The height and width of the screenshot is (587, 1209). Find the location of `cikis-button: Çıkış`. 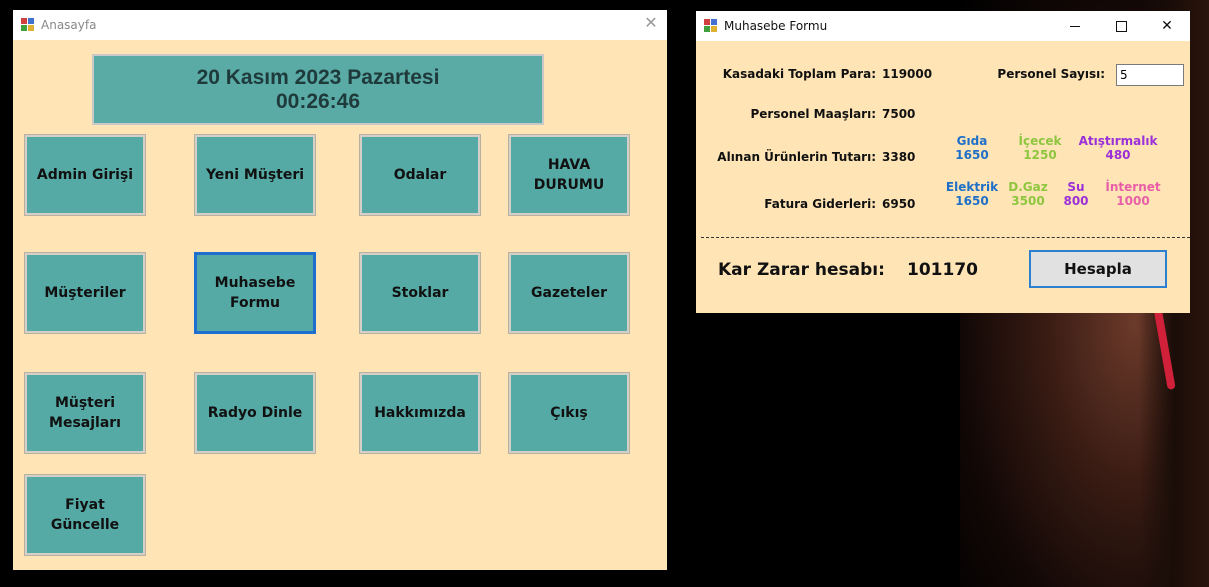

cikis-button: Çıkış is located at coordinates (569, 413).